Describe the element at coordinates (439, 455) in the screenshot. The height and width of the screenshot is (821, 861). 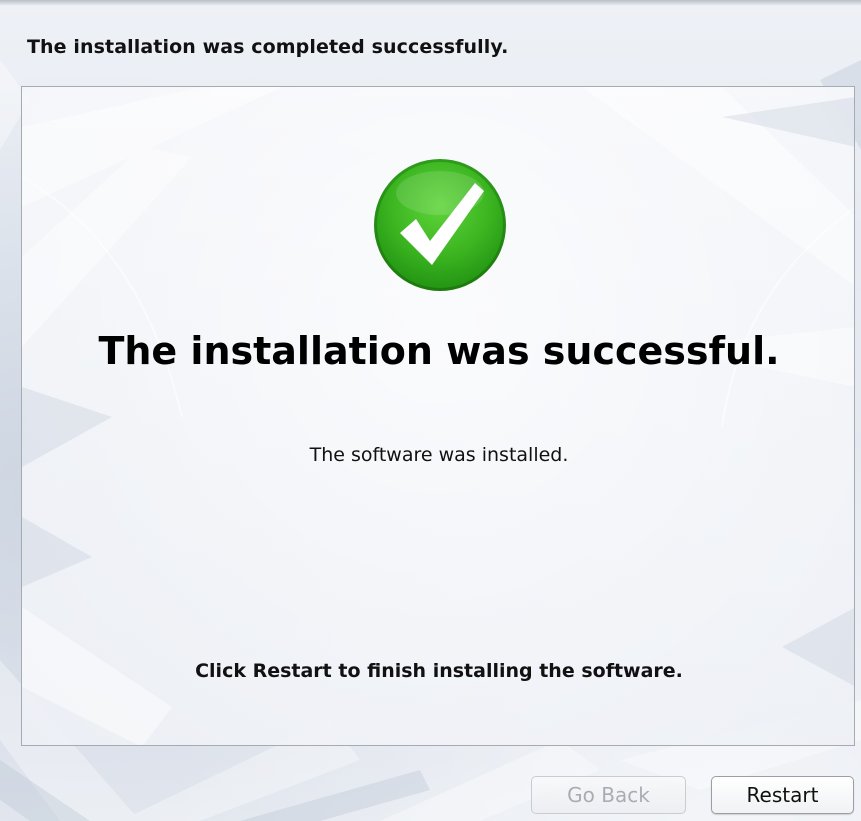
I see `success-subtitle: The software was installed.` at that location.